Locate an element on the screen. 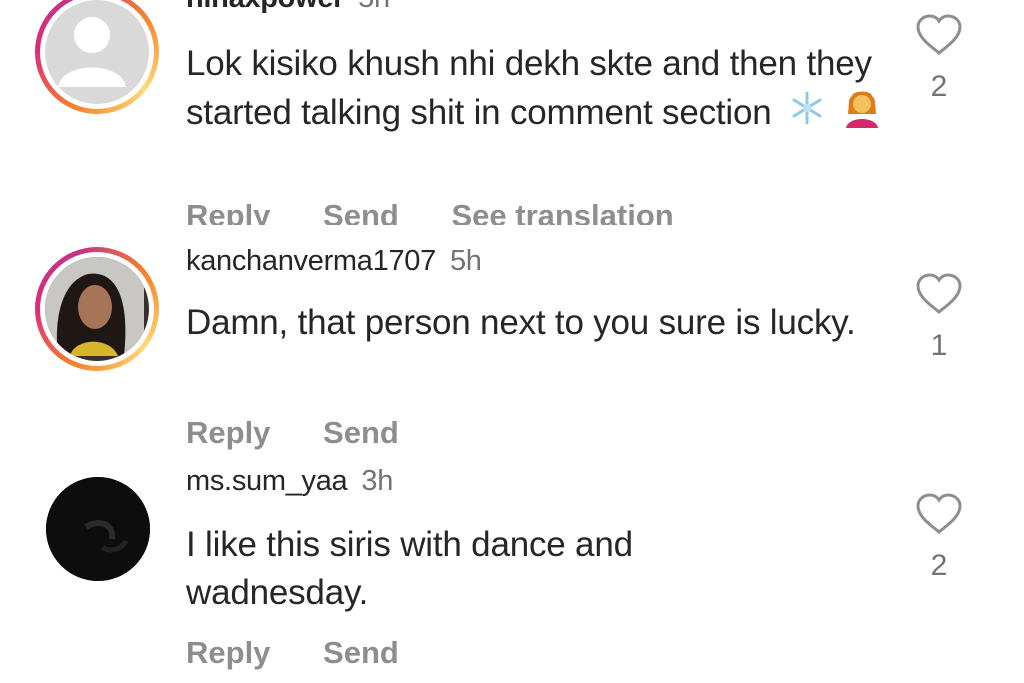 This screenshot has width=1024, height=683. like-count: 1 is located at coordinates (939, 345).